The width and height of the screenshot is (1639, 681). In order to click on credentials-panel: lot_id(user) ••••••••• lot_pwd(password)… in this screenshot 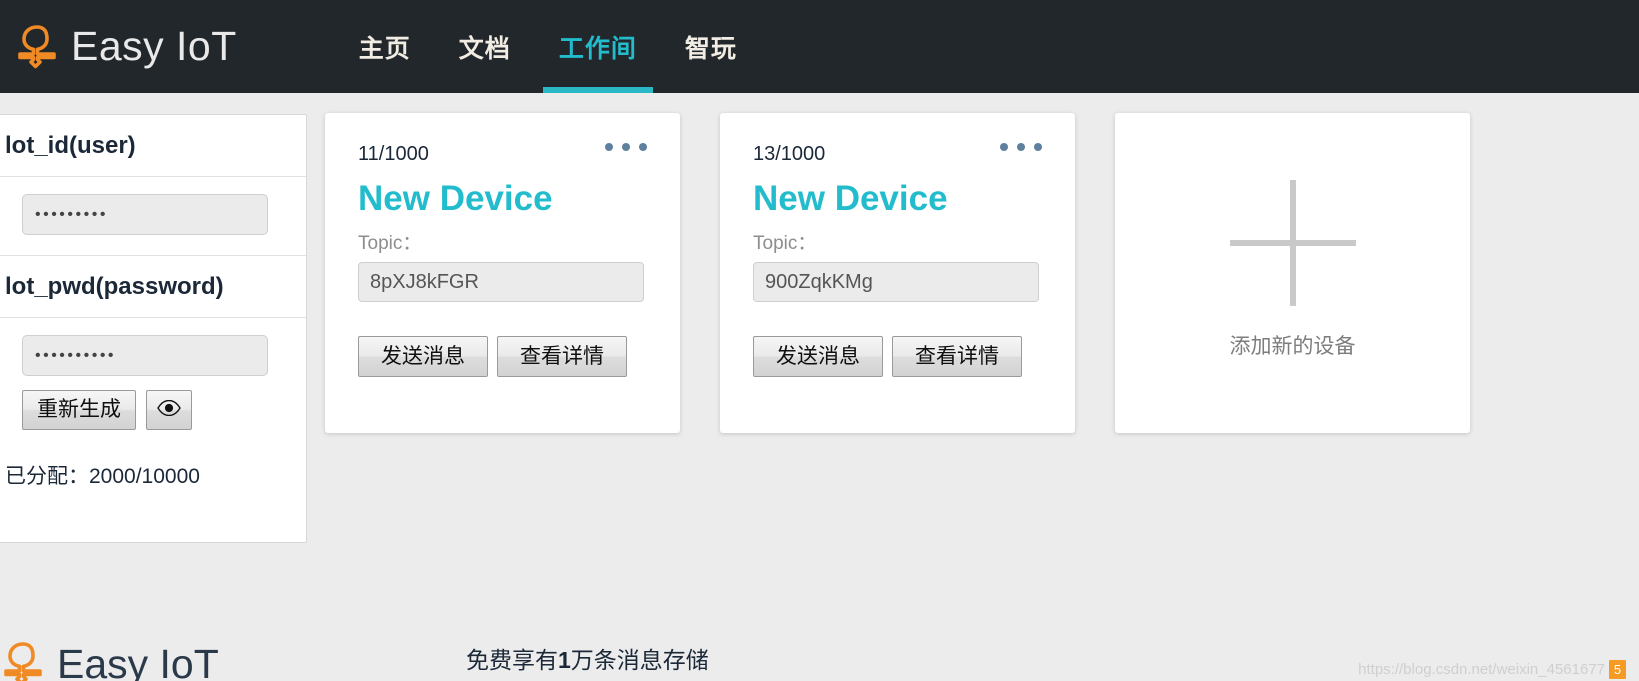, I will do `click(153, 328)`.